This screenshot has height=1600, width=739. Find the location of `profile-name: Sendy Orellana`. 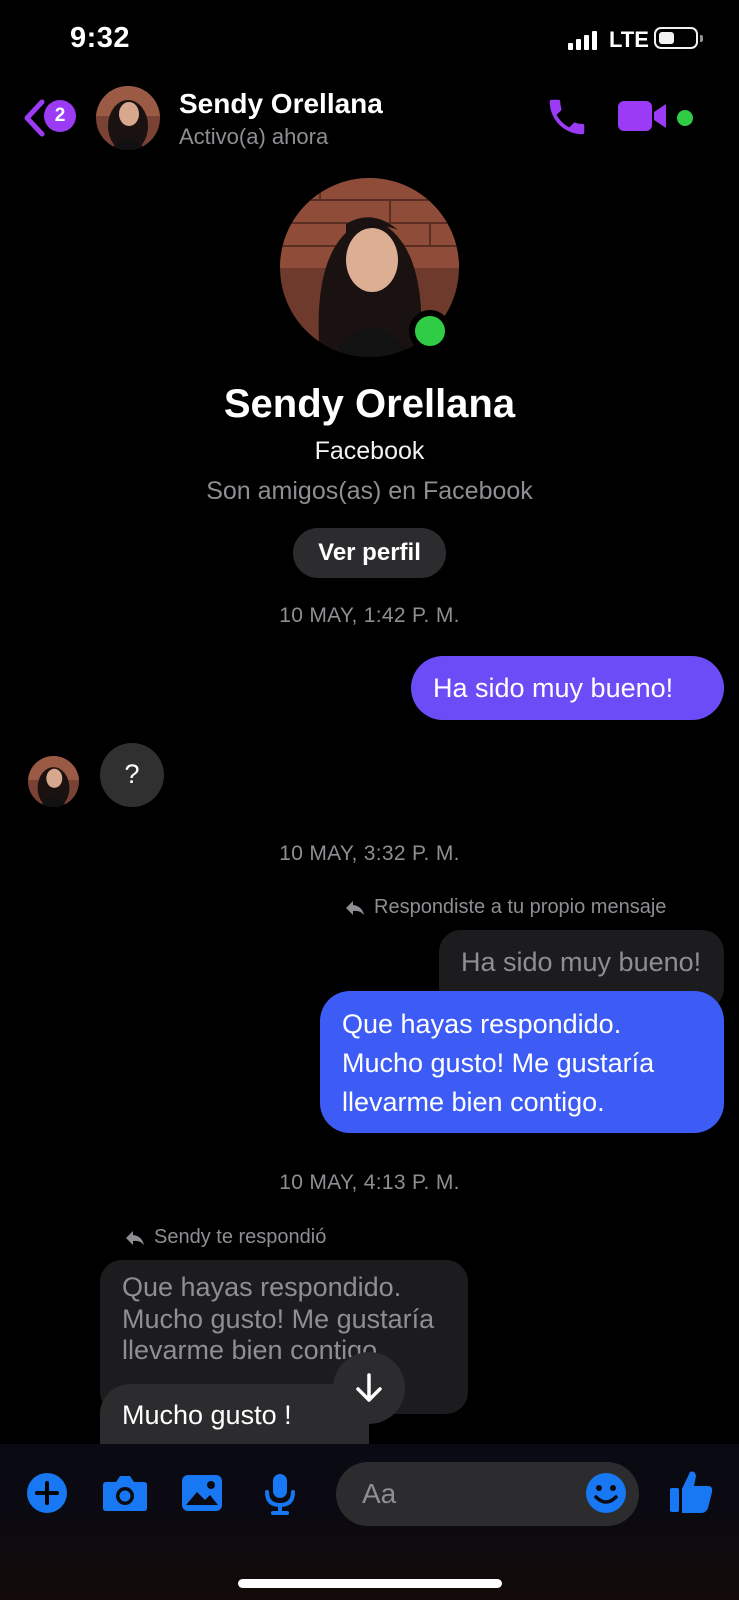

profile-name: Sendy Orellana is located at coordinates (369, 404).